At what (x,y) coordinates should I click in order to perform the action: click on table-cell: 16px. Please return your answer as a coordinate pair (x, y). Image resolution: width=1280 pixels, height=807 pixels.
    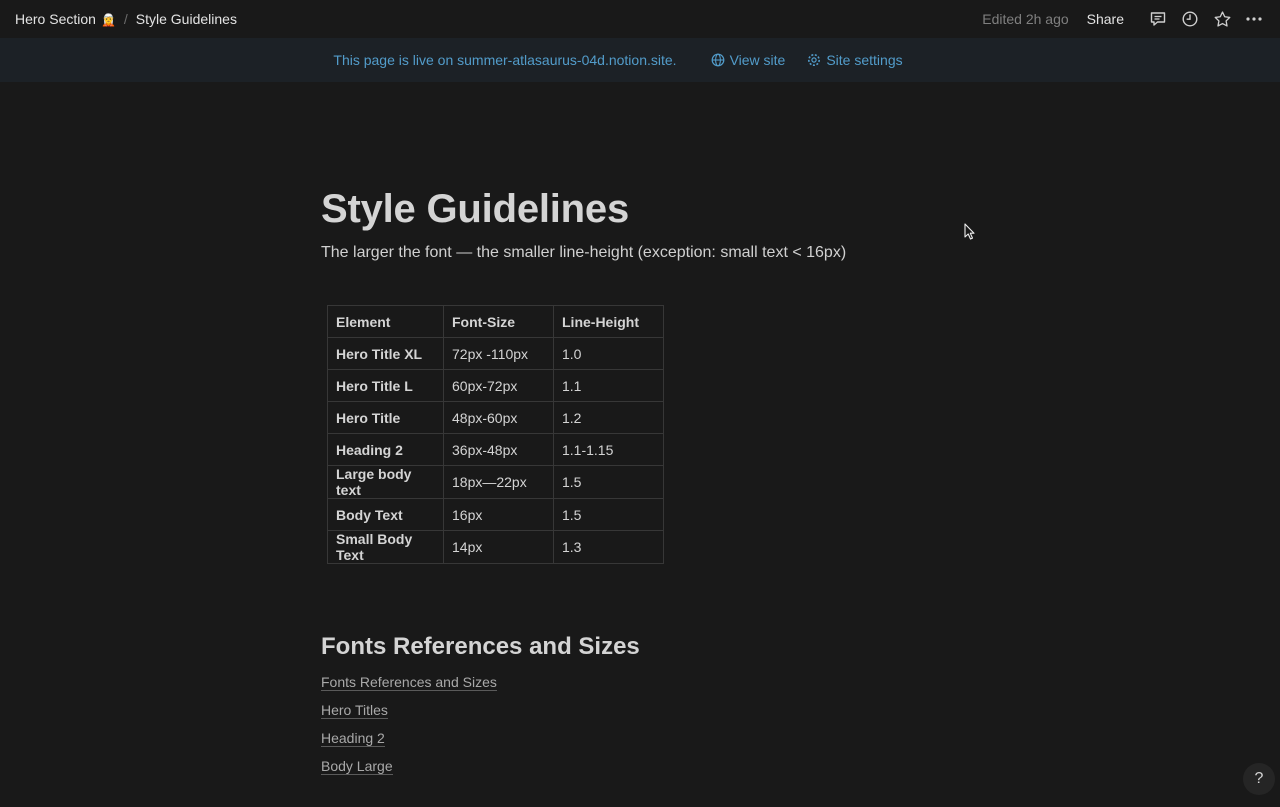
    Looking at the image, I should click on (498, 514).